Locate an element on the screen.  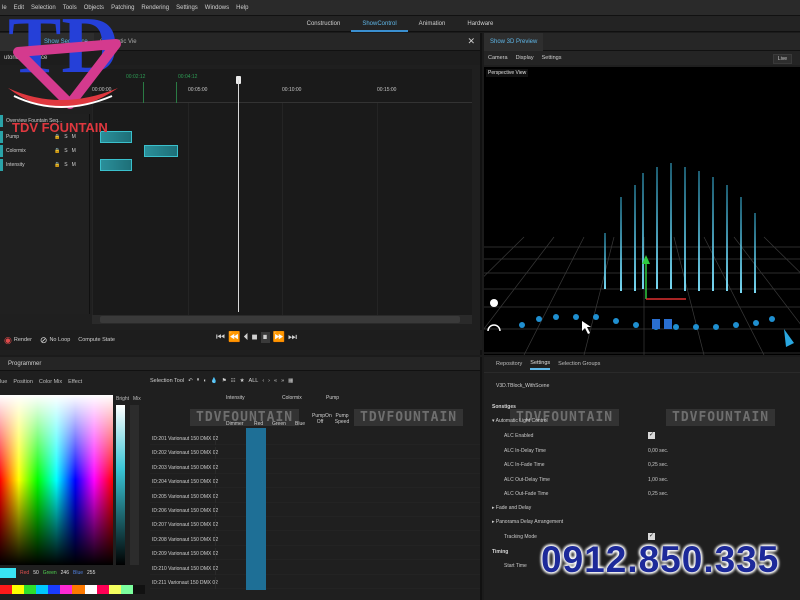
color-picker is located at coordinates (56, 480).